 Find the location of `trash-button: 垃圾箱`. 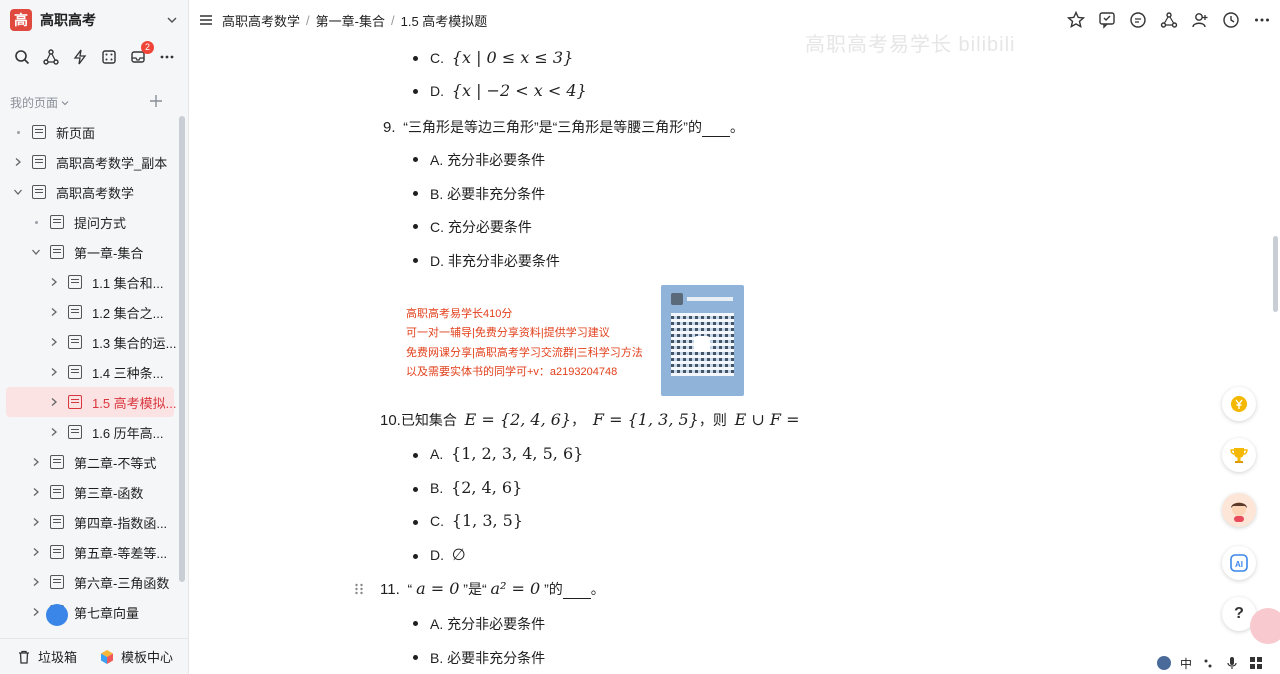

trash-button: 垃圾箱 is located at coordinates (46, 656).